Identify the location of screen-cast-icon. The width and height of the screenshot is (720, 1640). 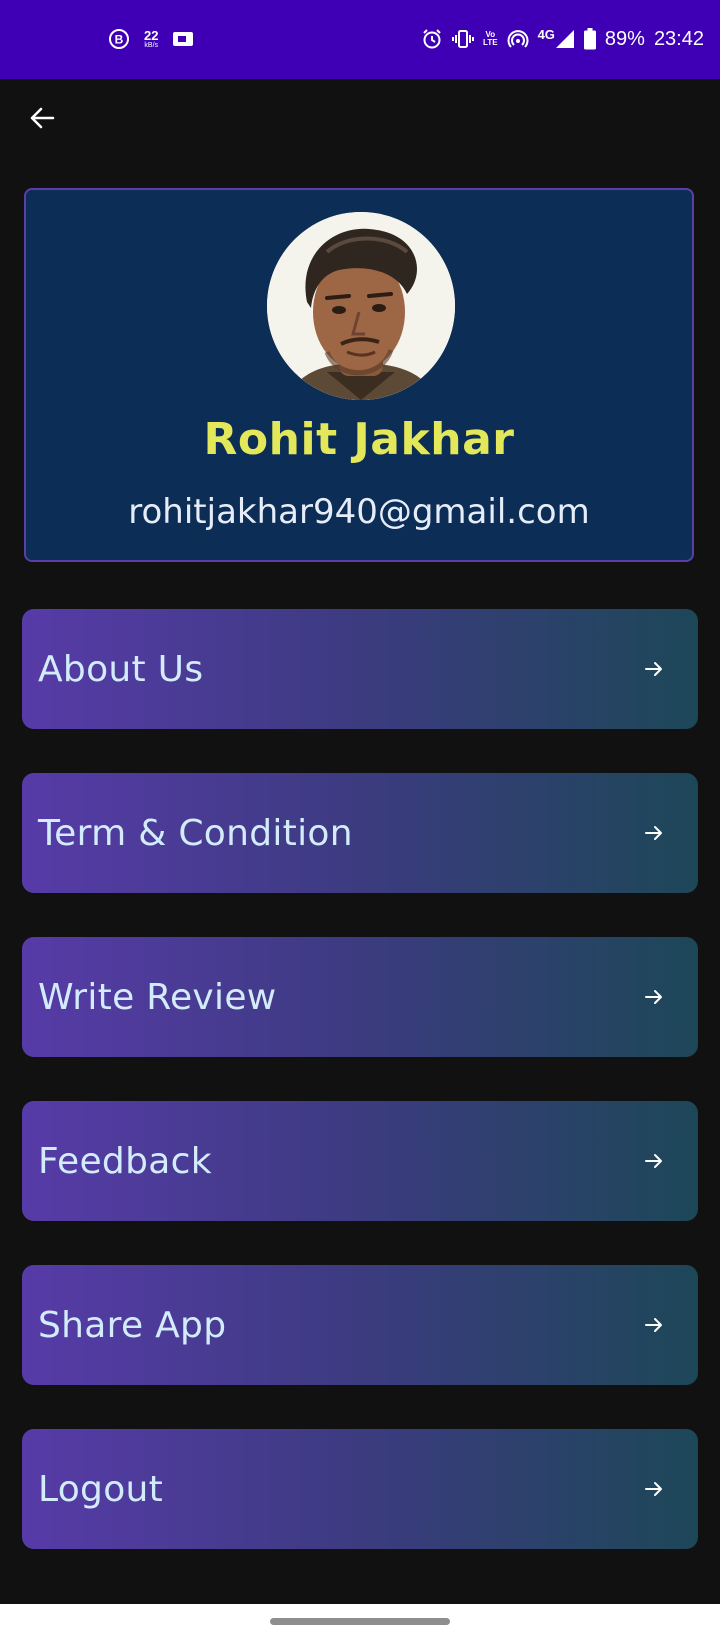
(183, 39).